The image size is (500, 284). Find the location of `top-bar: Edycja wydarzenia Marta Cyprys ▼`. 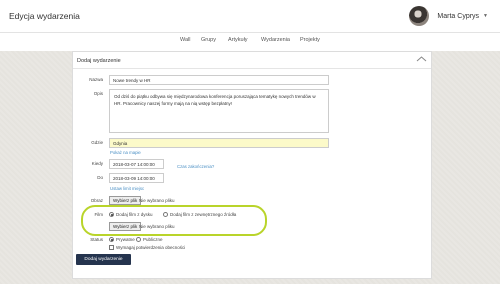

top-bar: Edycja wydarzenia Marta Cyprys ▼ is located at coordinates (250, 16).